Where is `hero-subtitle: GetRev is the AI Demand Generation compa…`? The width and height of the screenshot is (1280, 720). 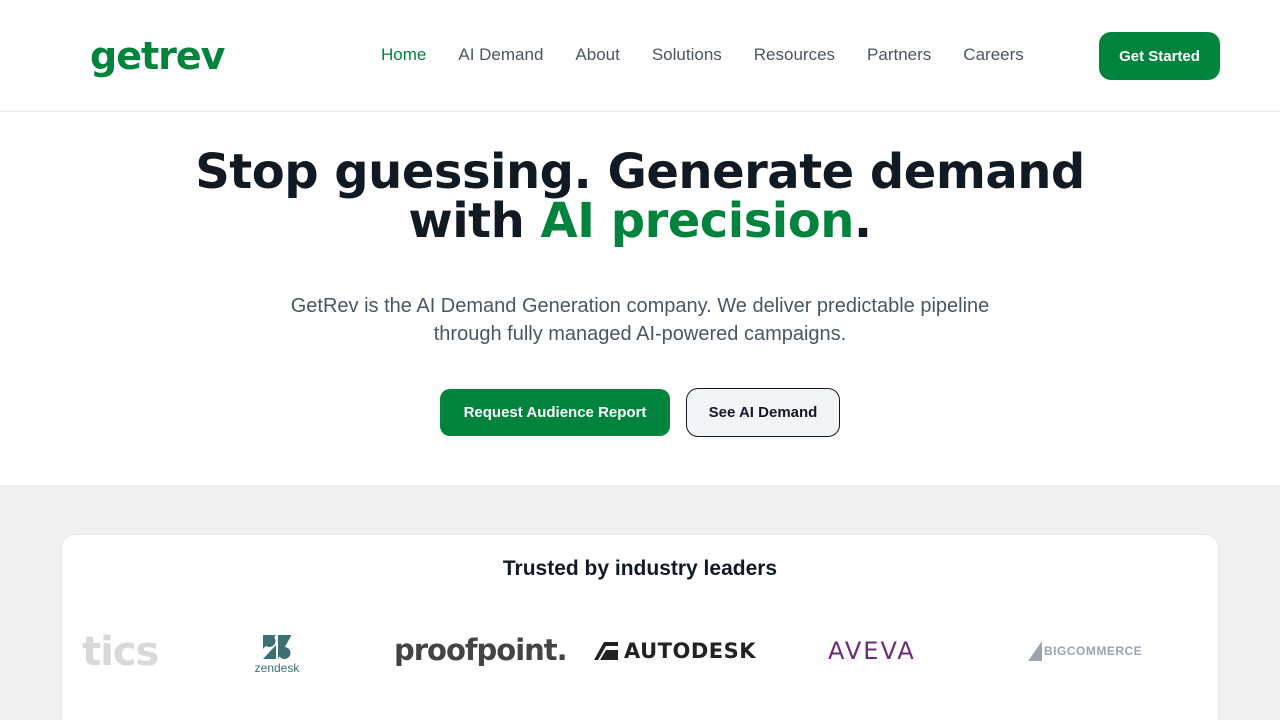
hero-subtitle: GetRev is the AI Demand Generation compa… is located at coordinates (640, 320).